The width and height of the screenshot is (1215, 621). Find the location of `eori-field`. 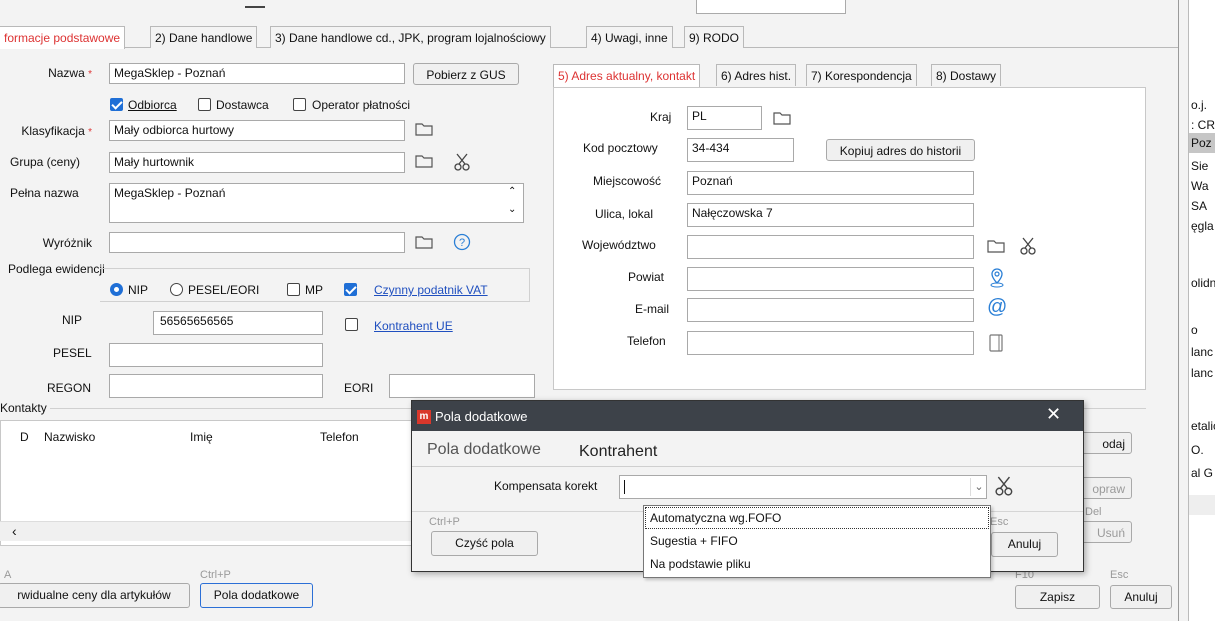

eori-field is located at coordinates (462, 386).